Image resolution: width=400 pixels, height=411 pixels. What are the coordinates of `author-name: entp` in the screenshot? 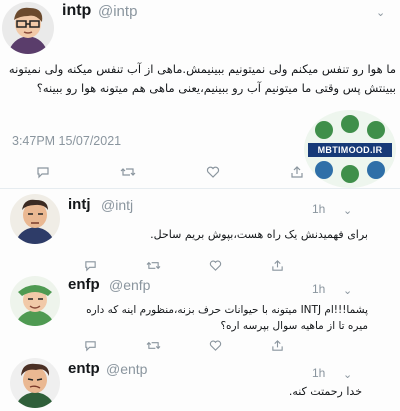 It's located at (84, 368).